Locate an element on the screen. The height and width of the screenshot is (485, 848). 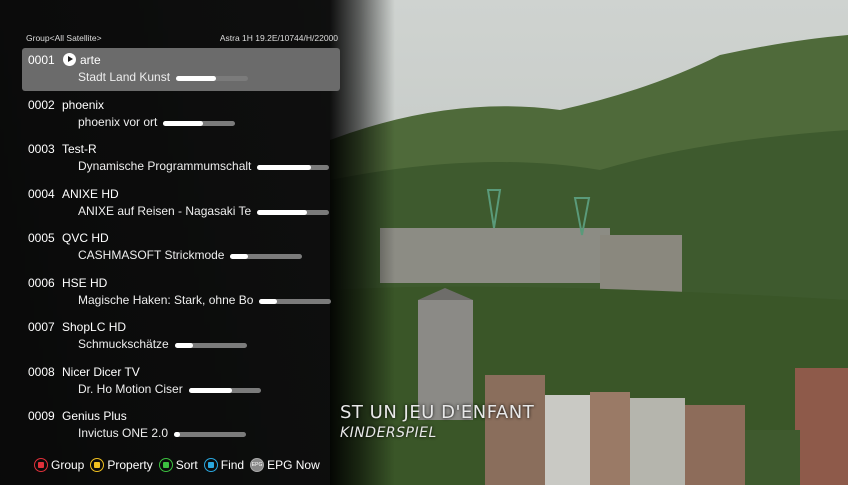
channel-number: 0002 is located at coordinates (41, 104).